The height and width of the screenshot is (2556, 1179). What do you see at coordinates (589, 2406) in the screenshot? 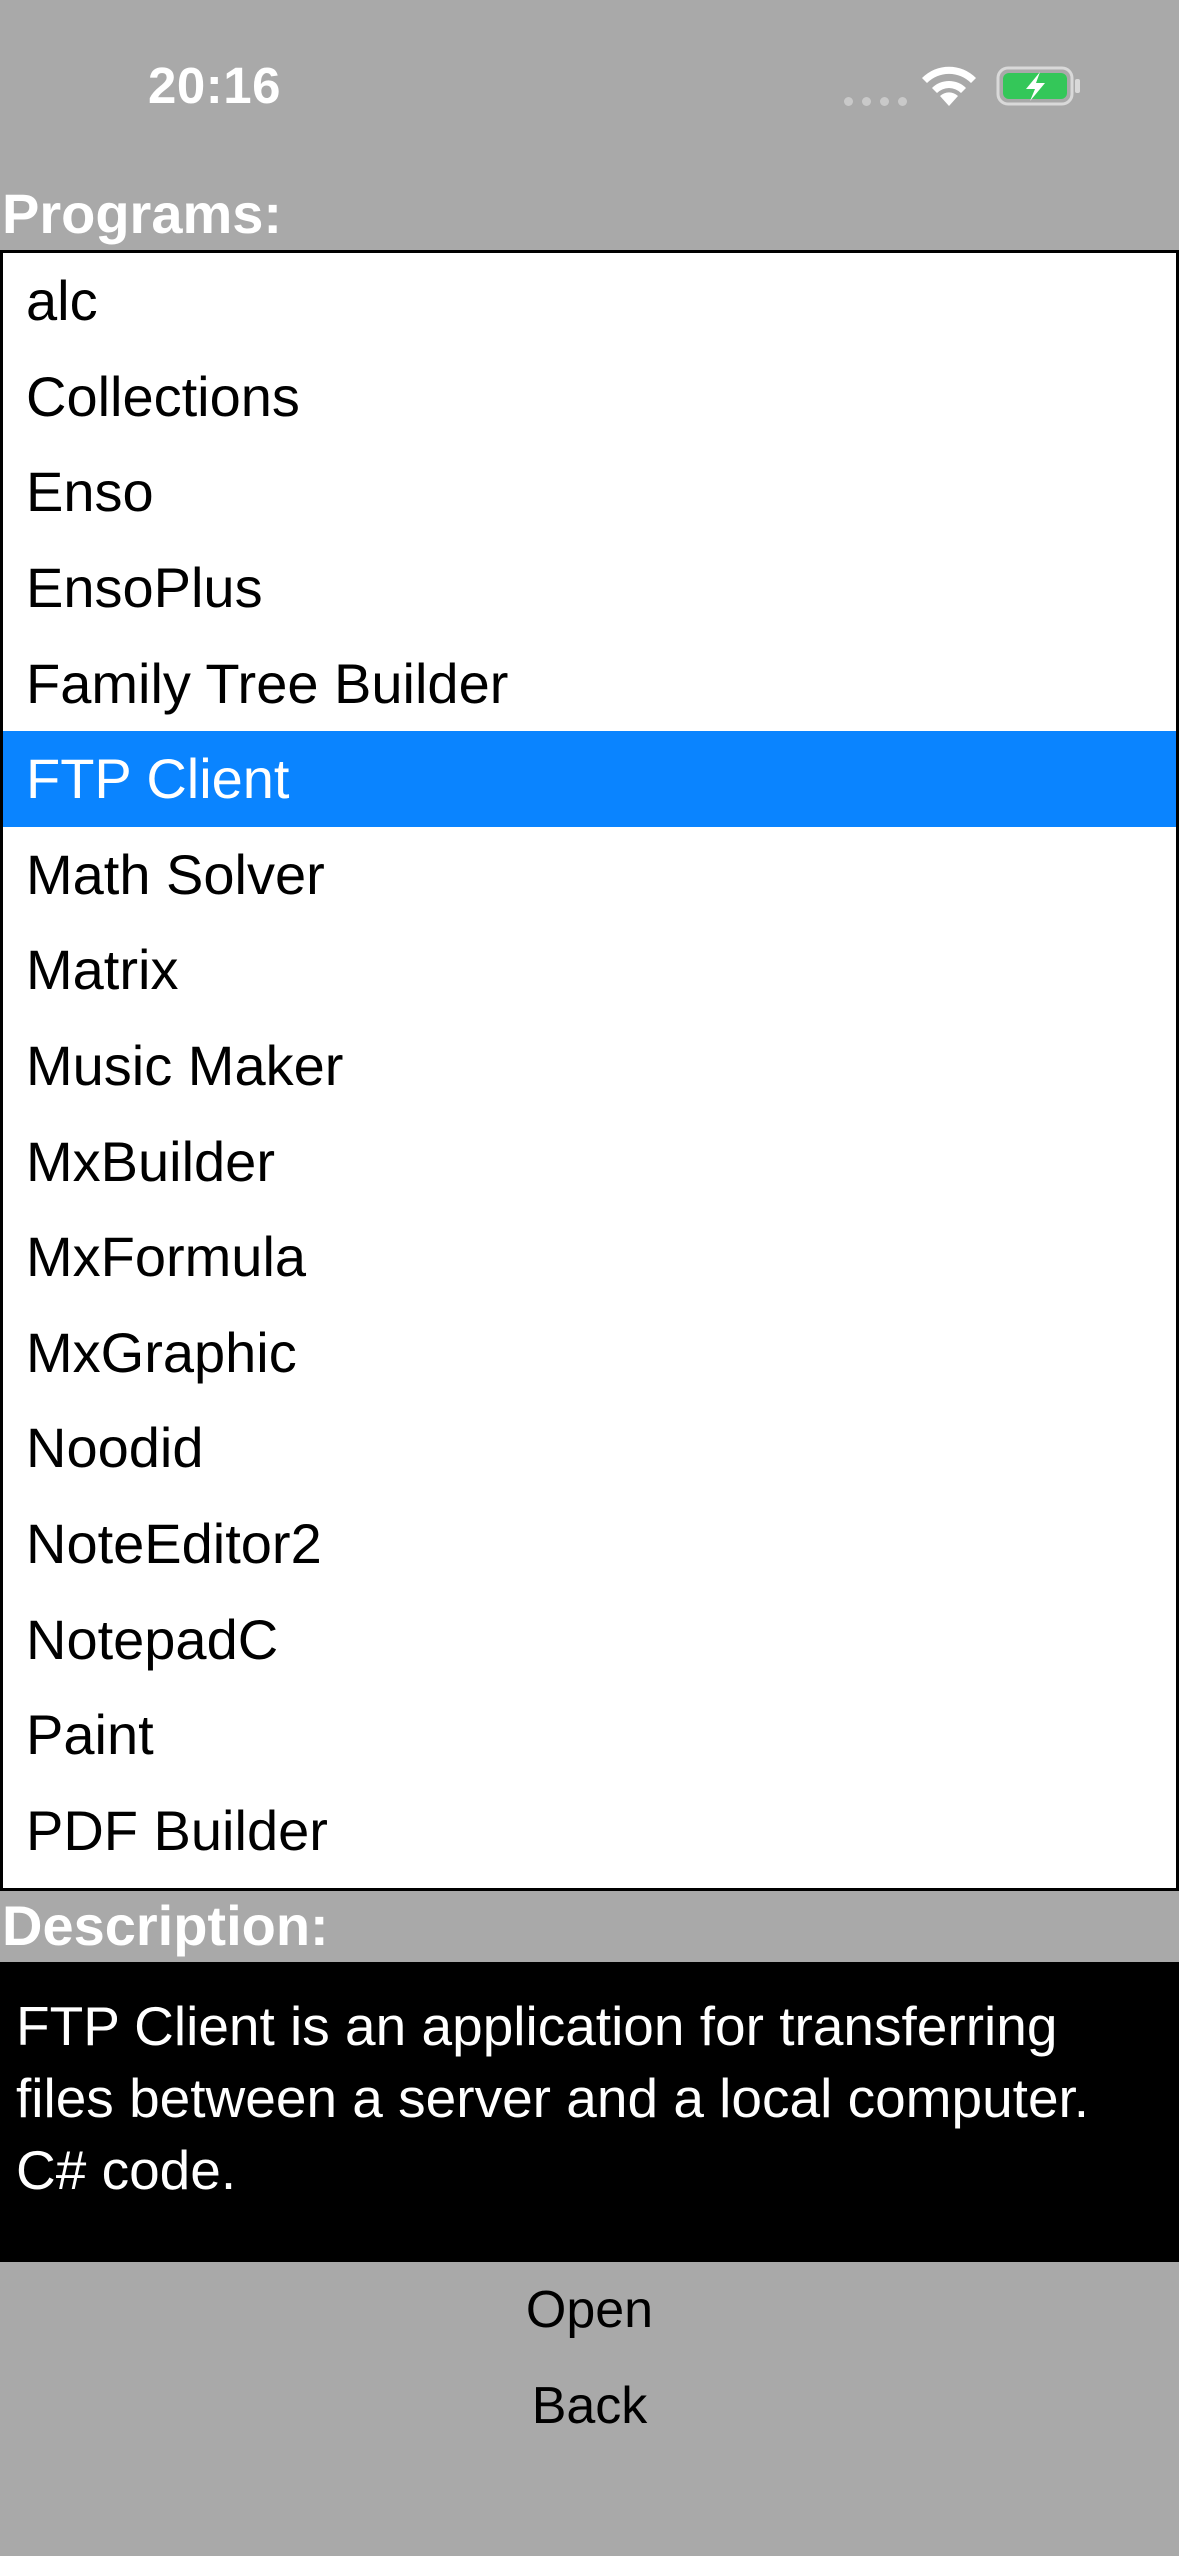
I see `back-button: Back` at bounding box center [589, 2406].